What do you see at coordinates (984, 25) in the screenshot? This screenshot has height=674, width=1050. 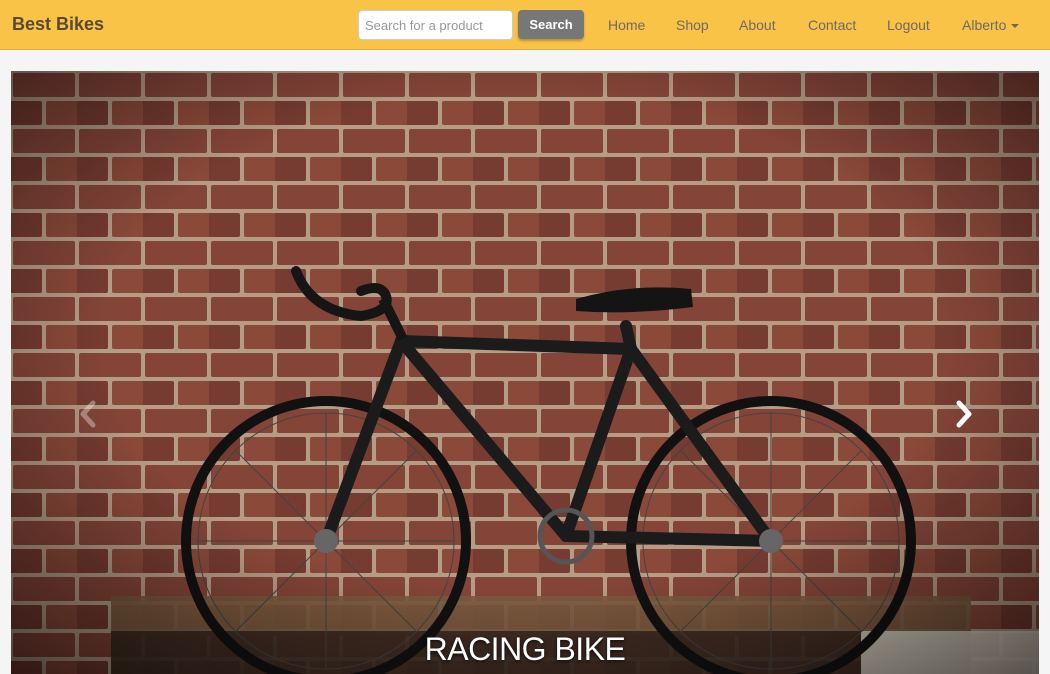 I see `user-name: Alberto` at bounding box center [984, 25].